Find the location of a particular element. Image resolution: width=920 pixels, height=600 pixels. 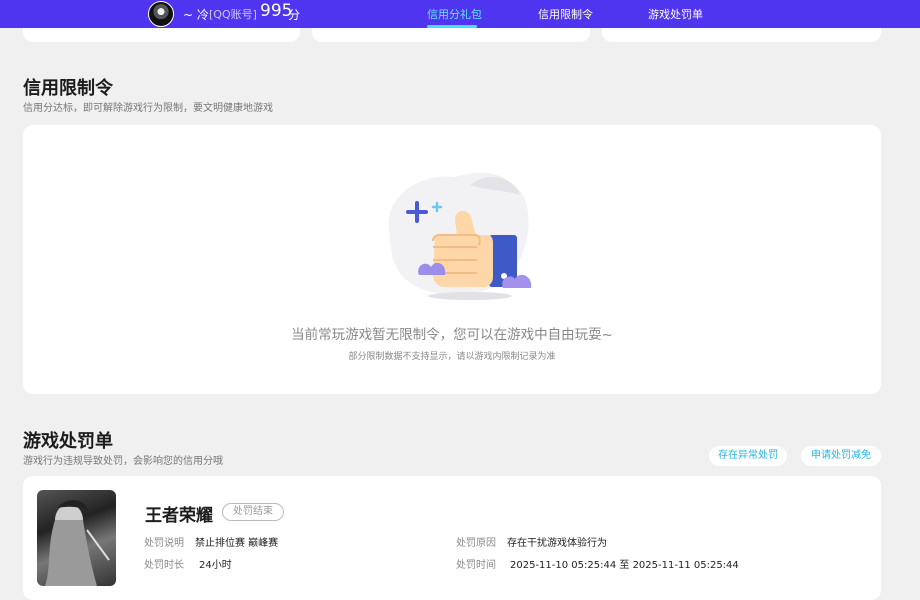

penalty-reason-value: 存在干扰游戏体验行为 is located at coordinates (557, 543).